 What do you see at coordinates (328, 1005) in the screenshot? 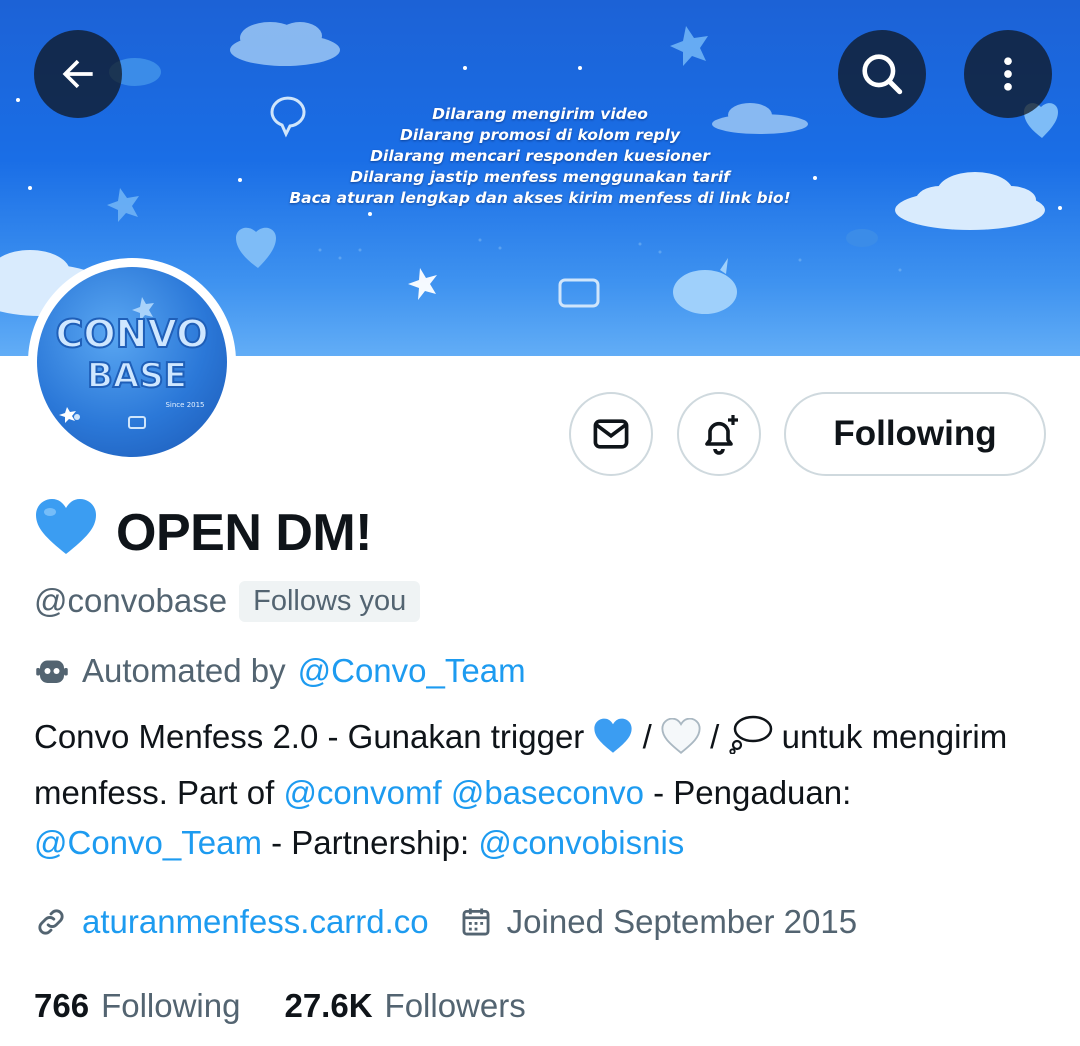
I see `followers-count: 27.6K` at bounding box center [328, 1005].